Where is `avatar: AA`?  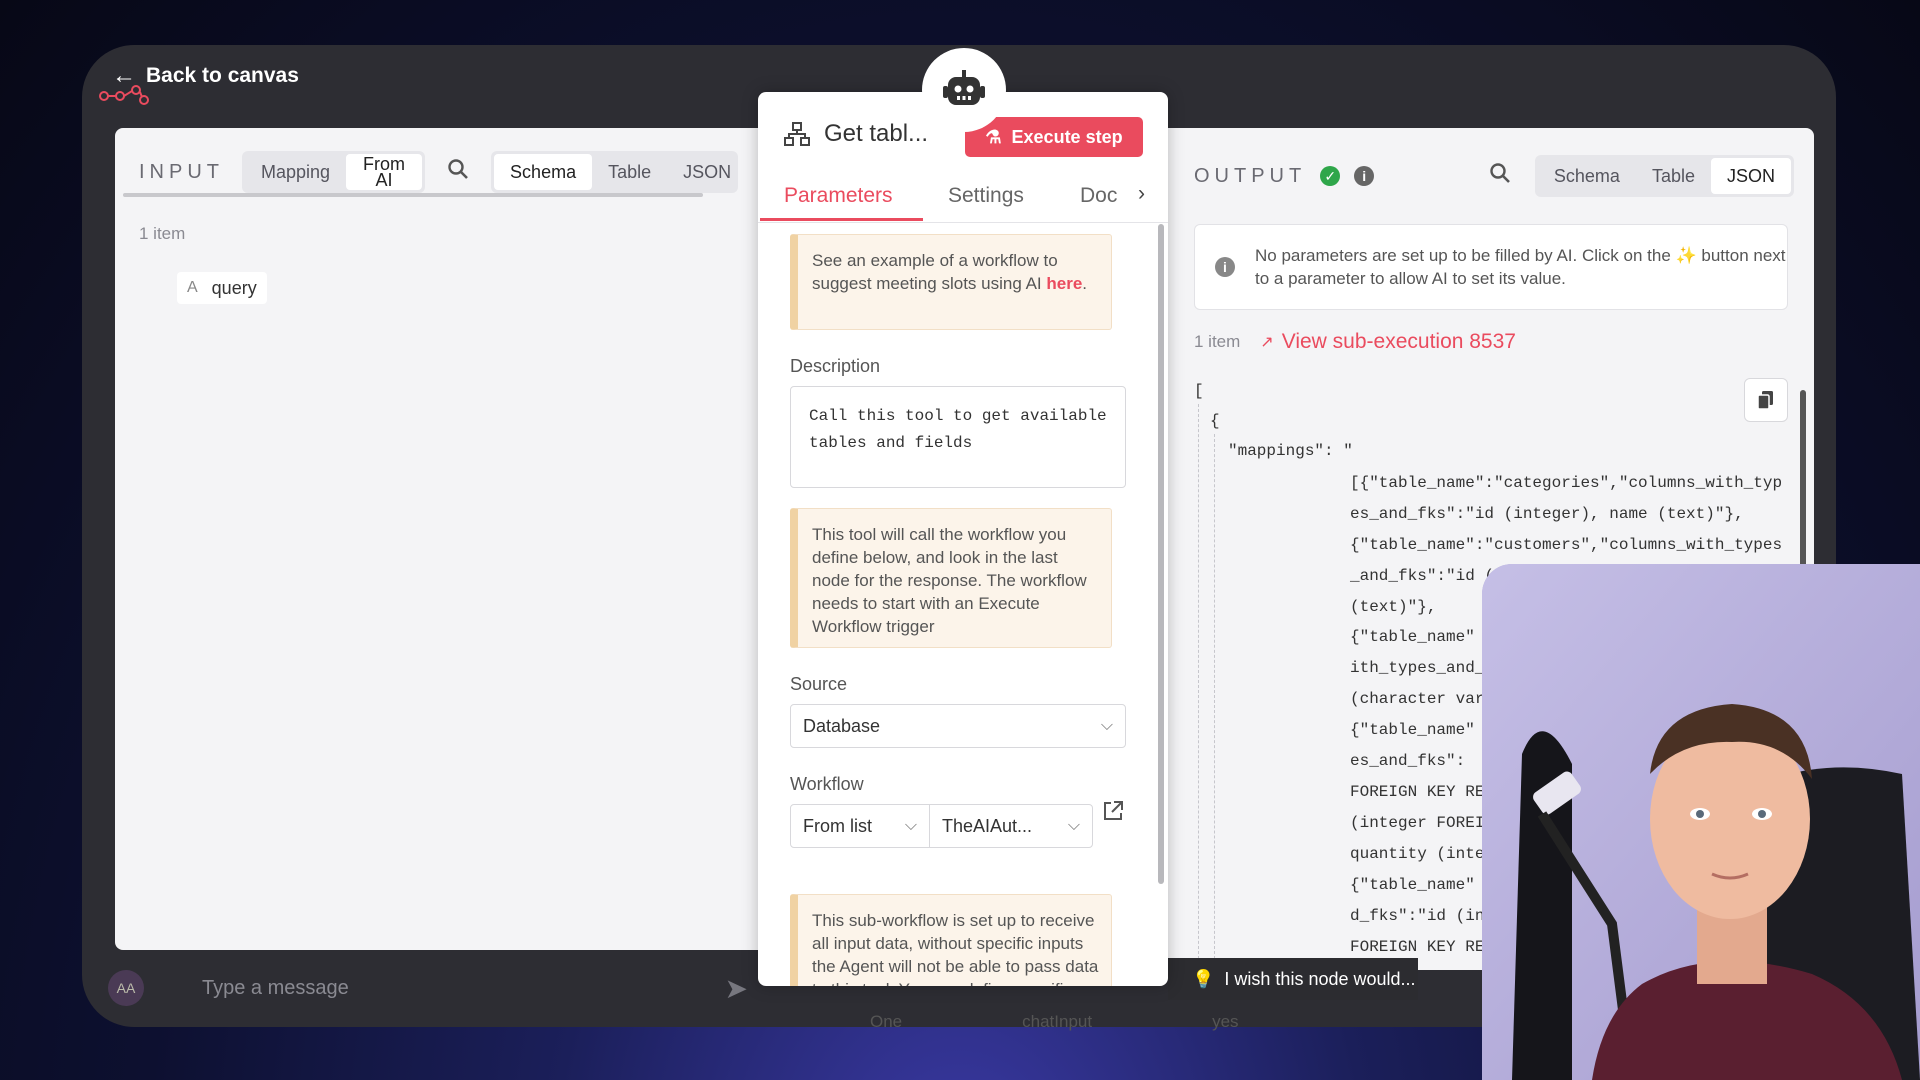
avatar: AA is located at coordinates (126, 988).